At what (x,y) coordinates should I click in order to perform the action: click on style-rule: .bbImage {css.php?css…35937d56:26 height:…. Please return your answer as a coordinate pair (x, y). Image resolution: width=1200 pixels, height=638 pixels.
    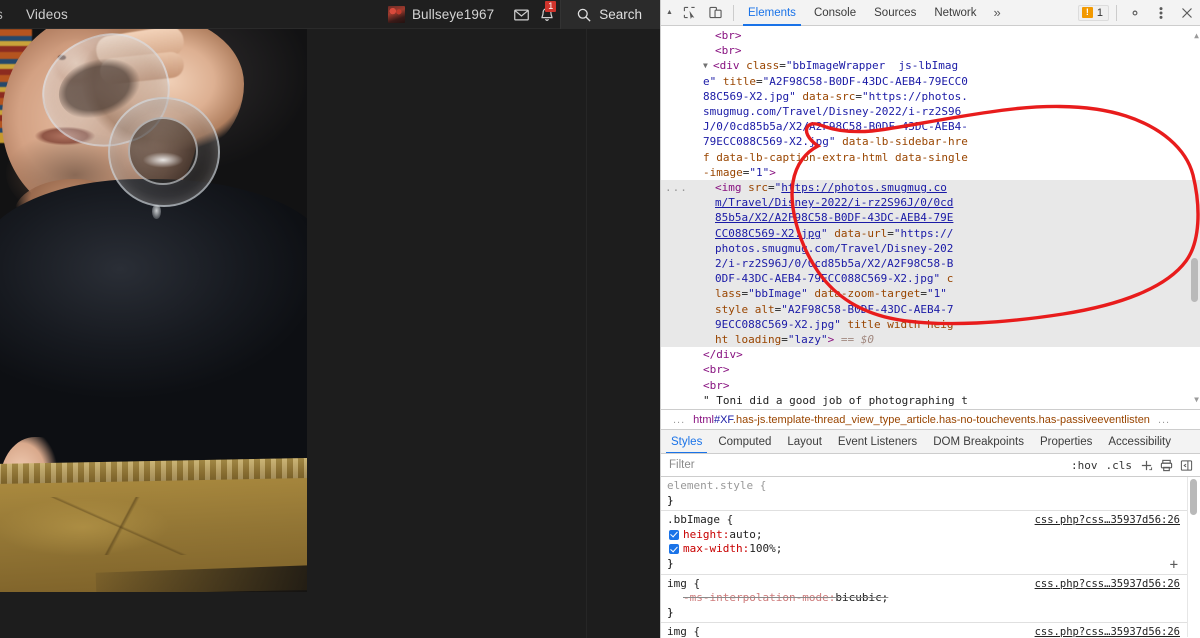
    Looking at the image, I should click on (930, 543).